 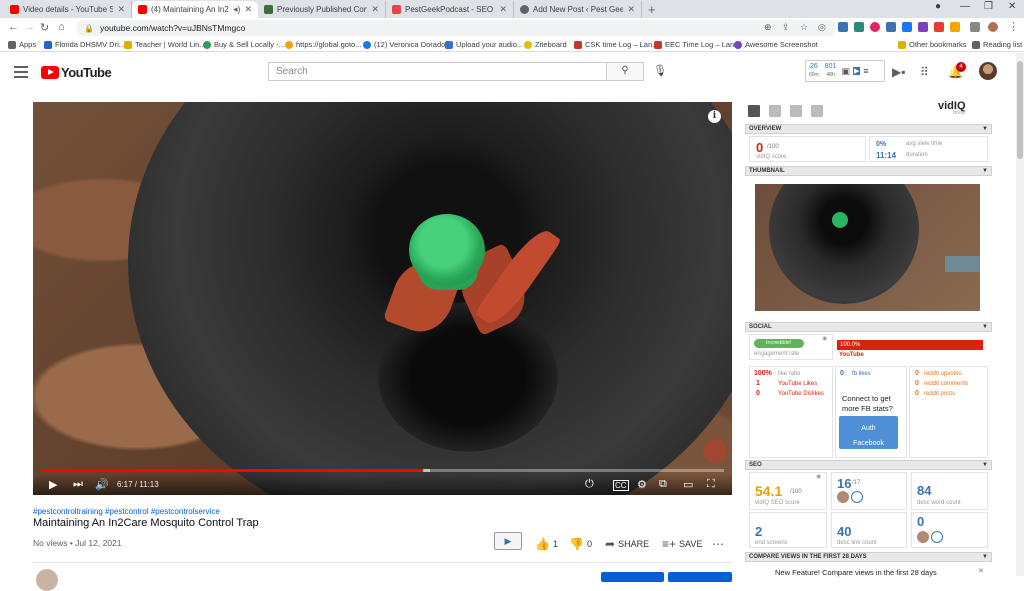 I want to click on share-button: ➦ SHARE, so click(x=627, y=544).